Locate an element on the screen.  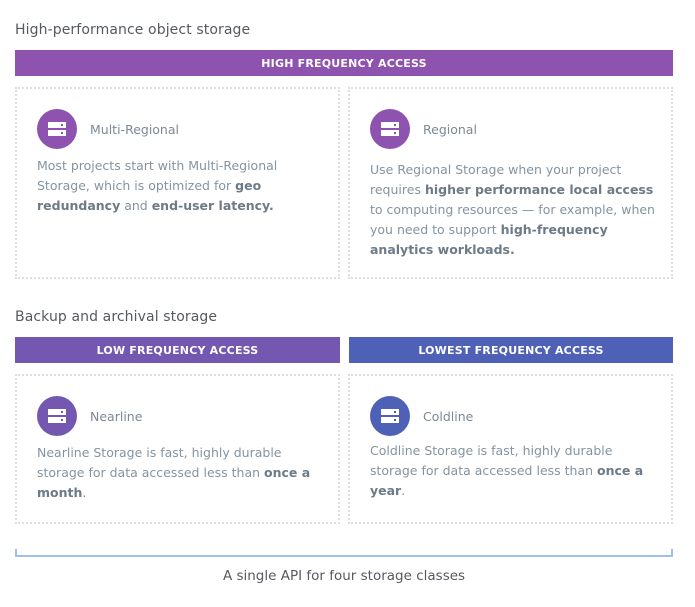
card-title: Coldline is located at coordinates (448, 416).